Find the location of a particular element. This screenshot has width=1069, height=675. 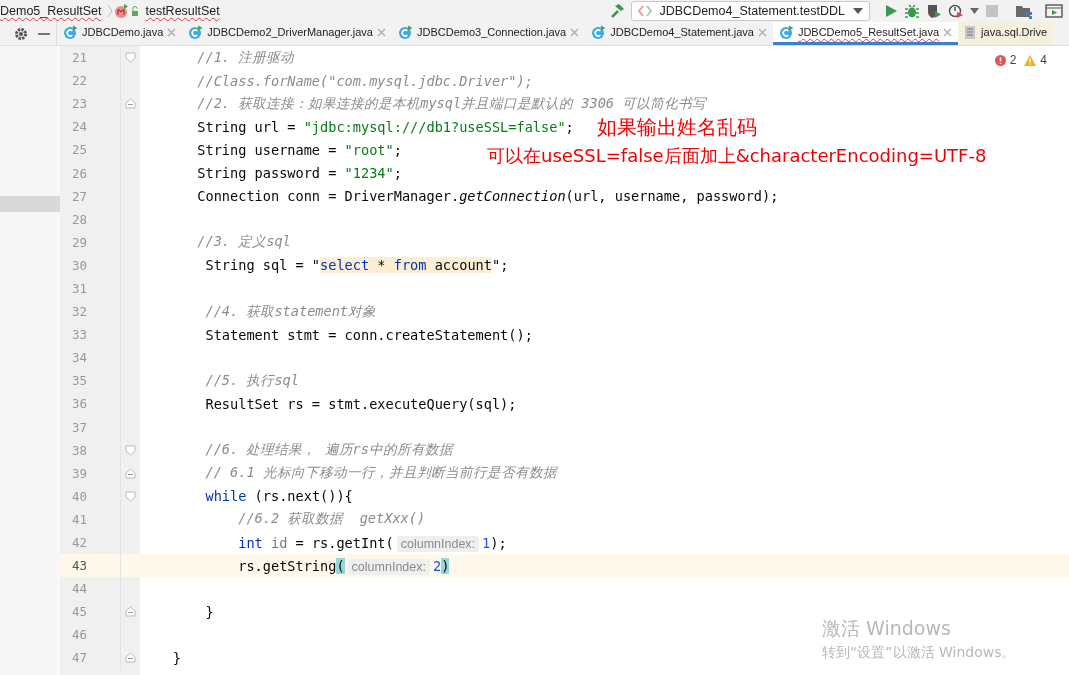

line-number: 33 is located at coordinates (80, 335).